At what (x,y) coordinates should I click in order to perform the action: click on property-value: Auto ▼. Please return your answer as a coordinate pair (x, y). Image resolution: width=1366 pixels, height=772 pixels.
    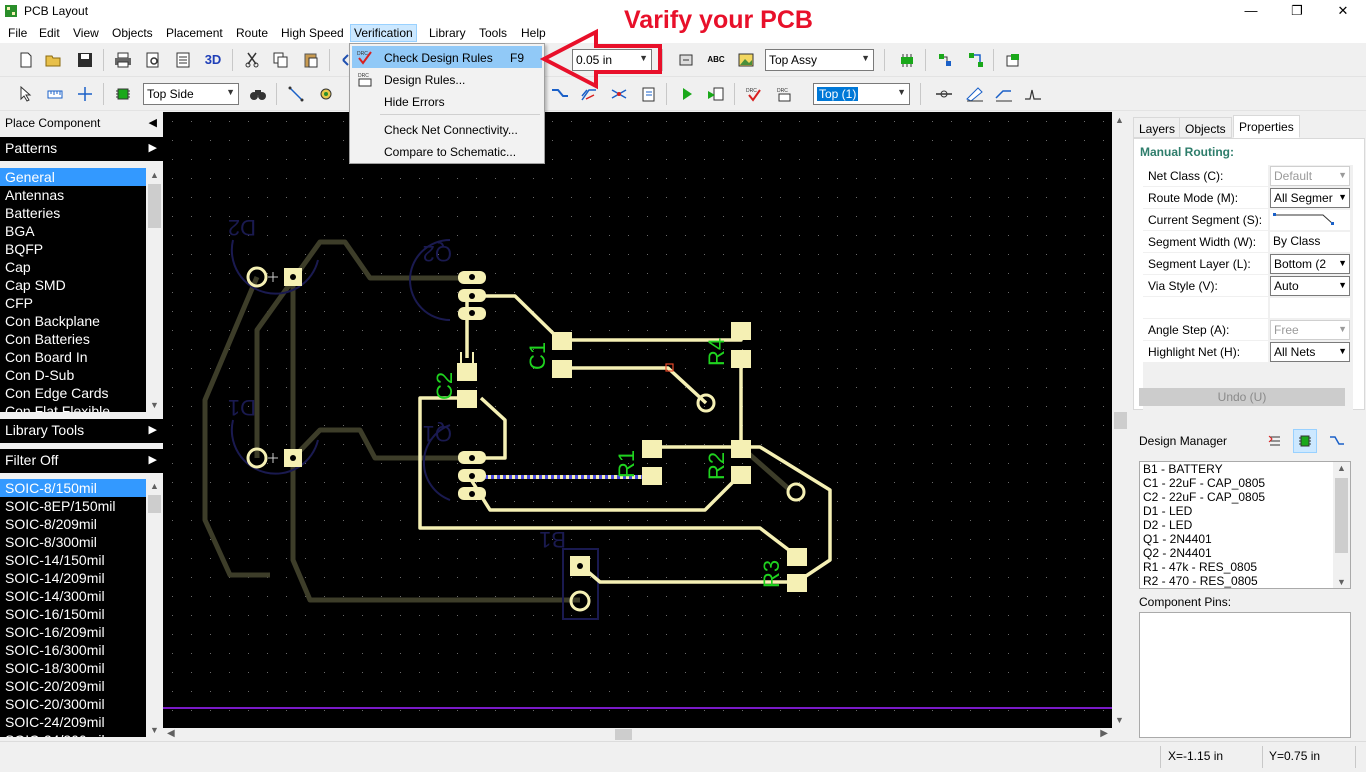
    Looking at the image, I should click on (1310, 286).